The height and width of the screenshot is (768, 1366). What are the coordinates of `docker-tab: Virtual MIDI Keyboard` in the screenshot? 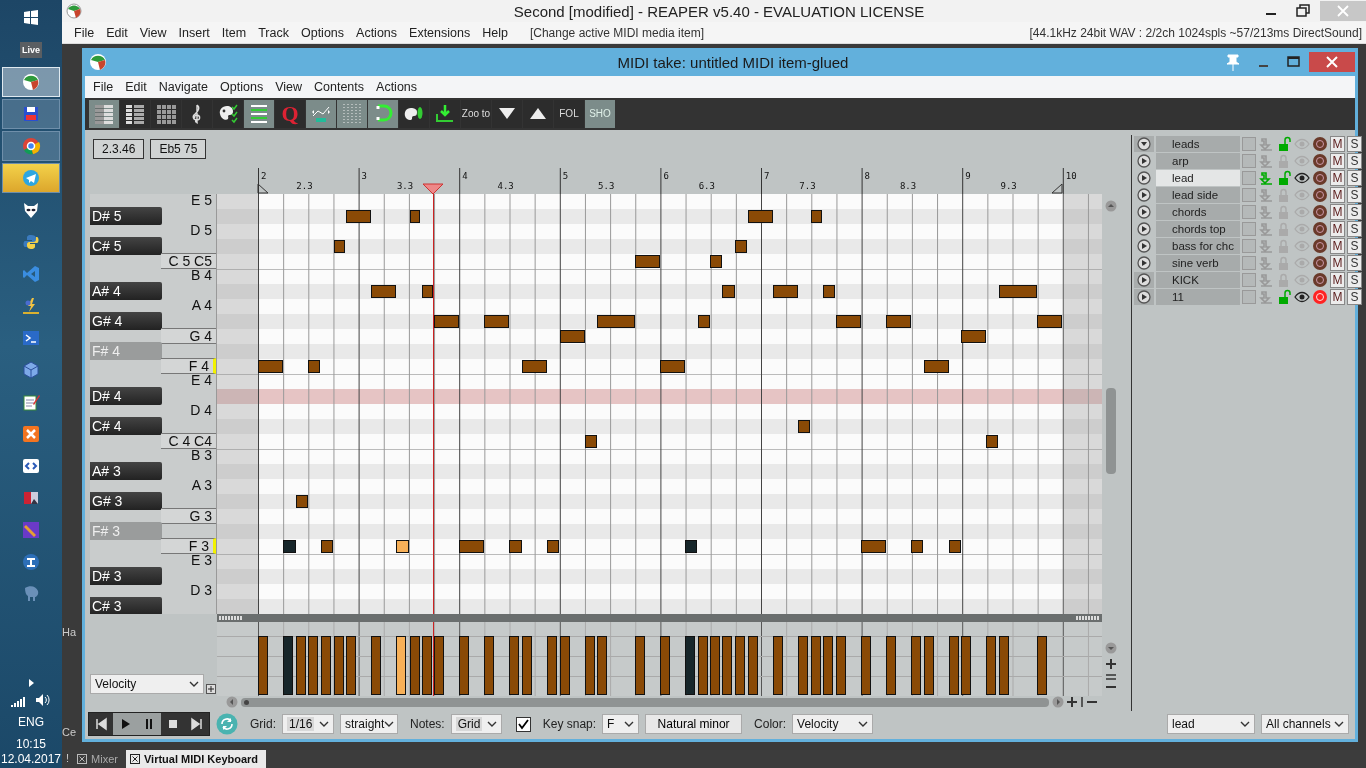 It's located at (196, 759).